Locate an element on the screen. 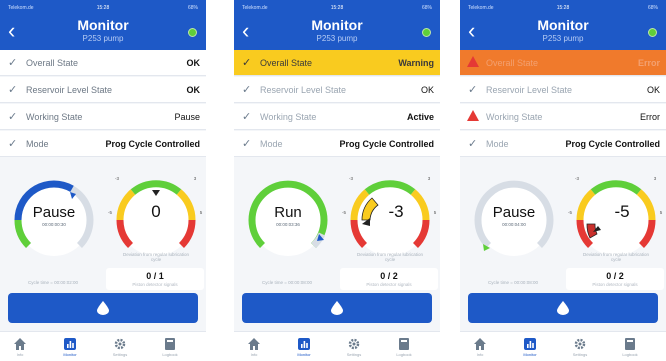 The height and width of the screenshot is (361, 666). overall-state-row: ✓ Overall State Warning is located at coordinates (337, 63).